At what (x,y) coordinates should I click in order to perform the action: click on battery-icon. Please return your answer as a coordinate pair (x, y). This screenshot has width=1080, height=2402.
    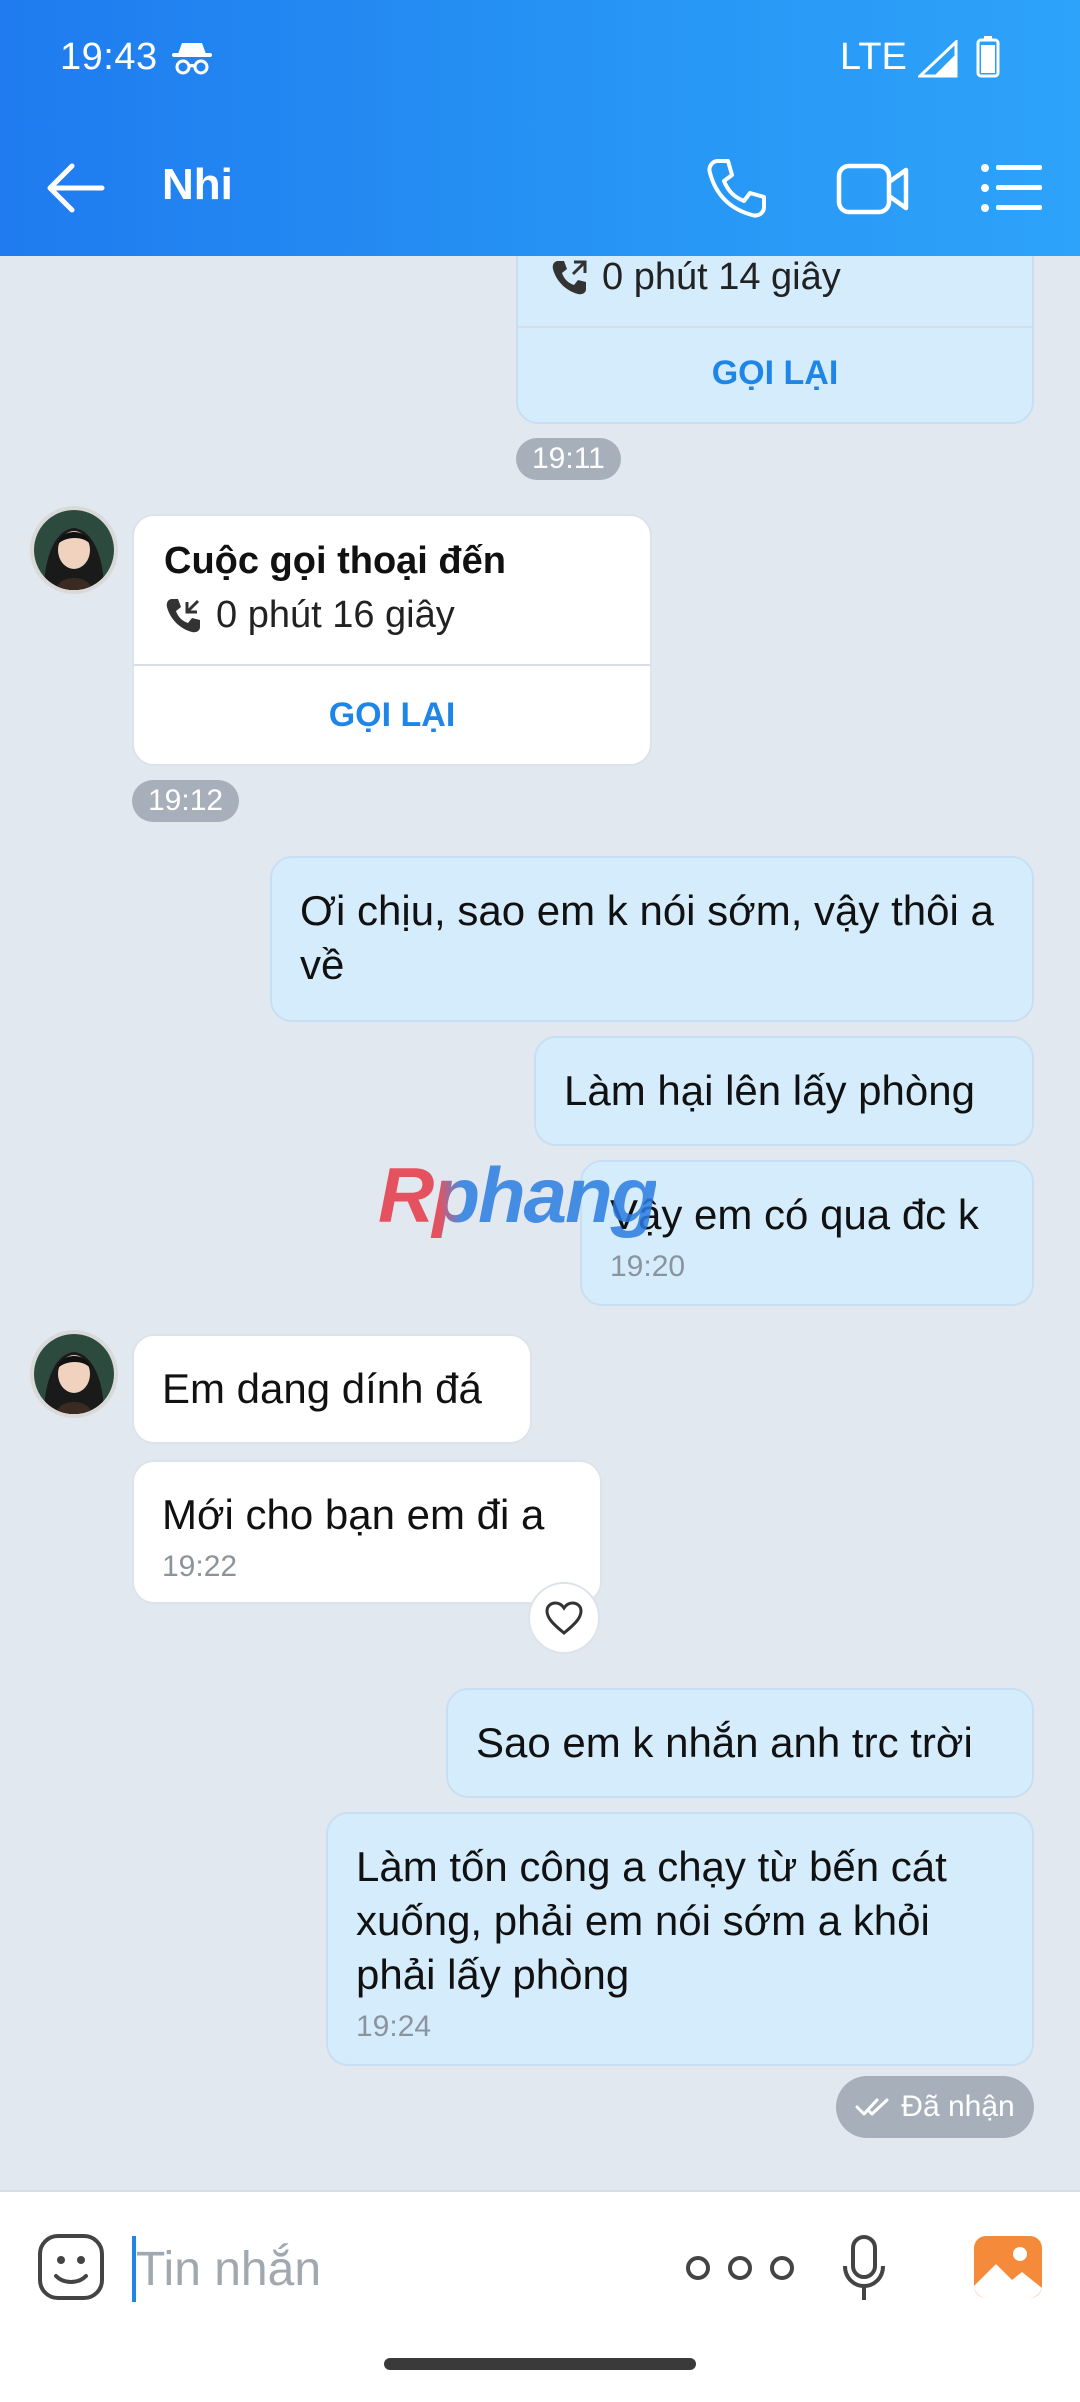
    Looking at the image, I should click on (988, 57).